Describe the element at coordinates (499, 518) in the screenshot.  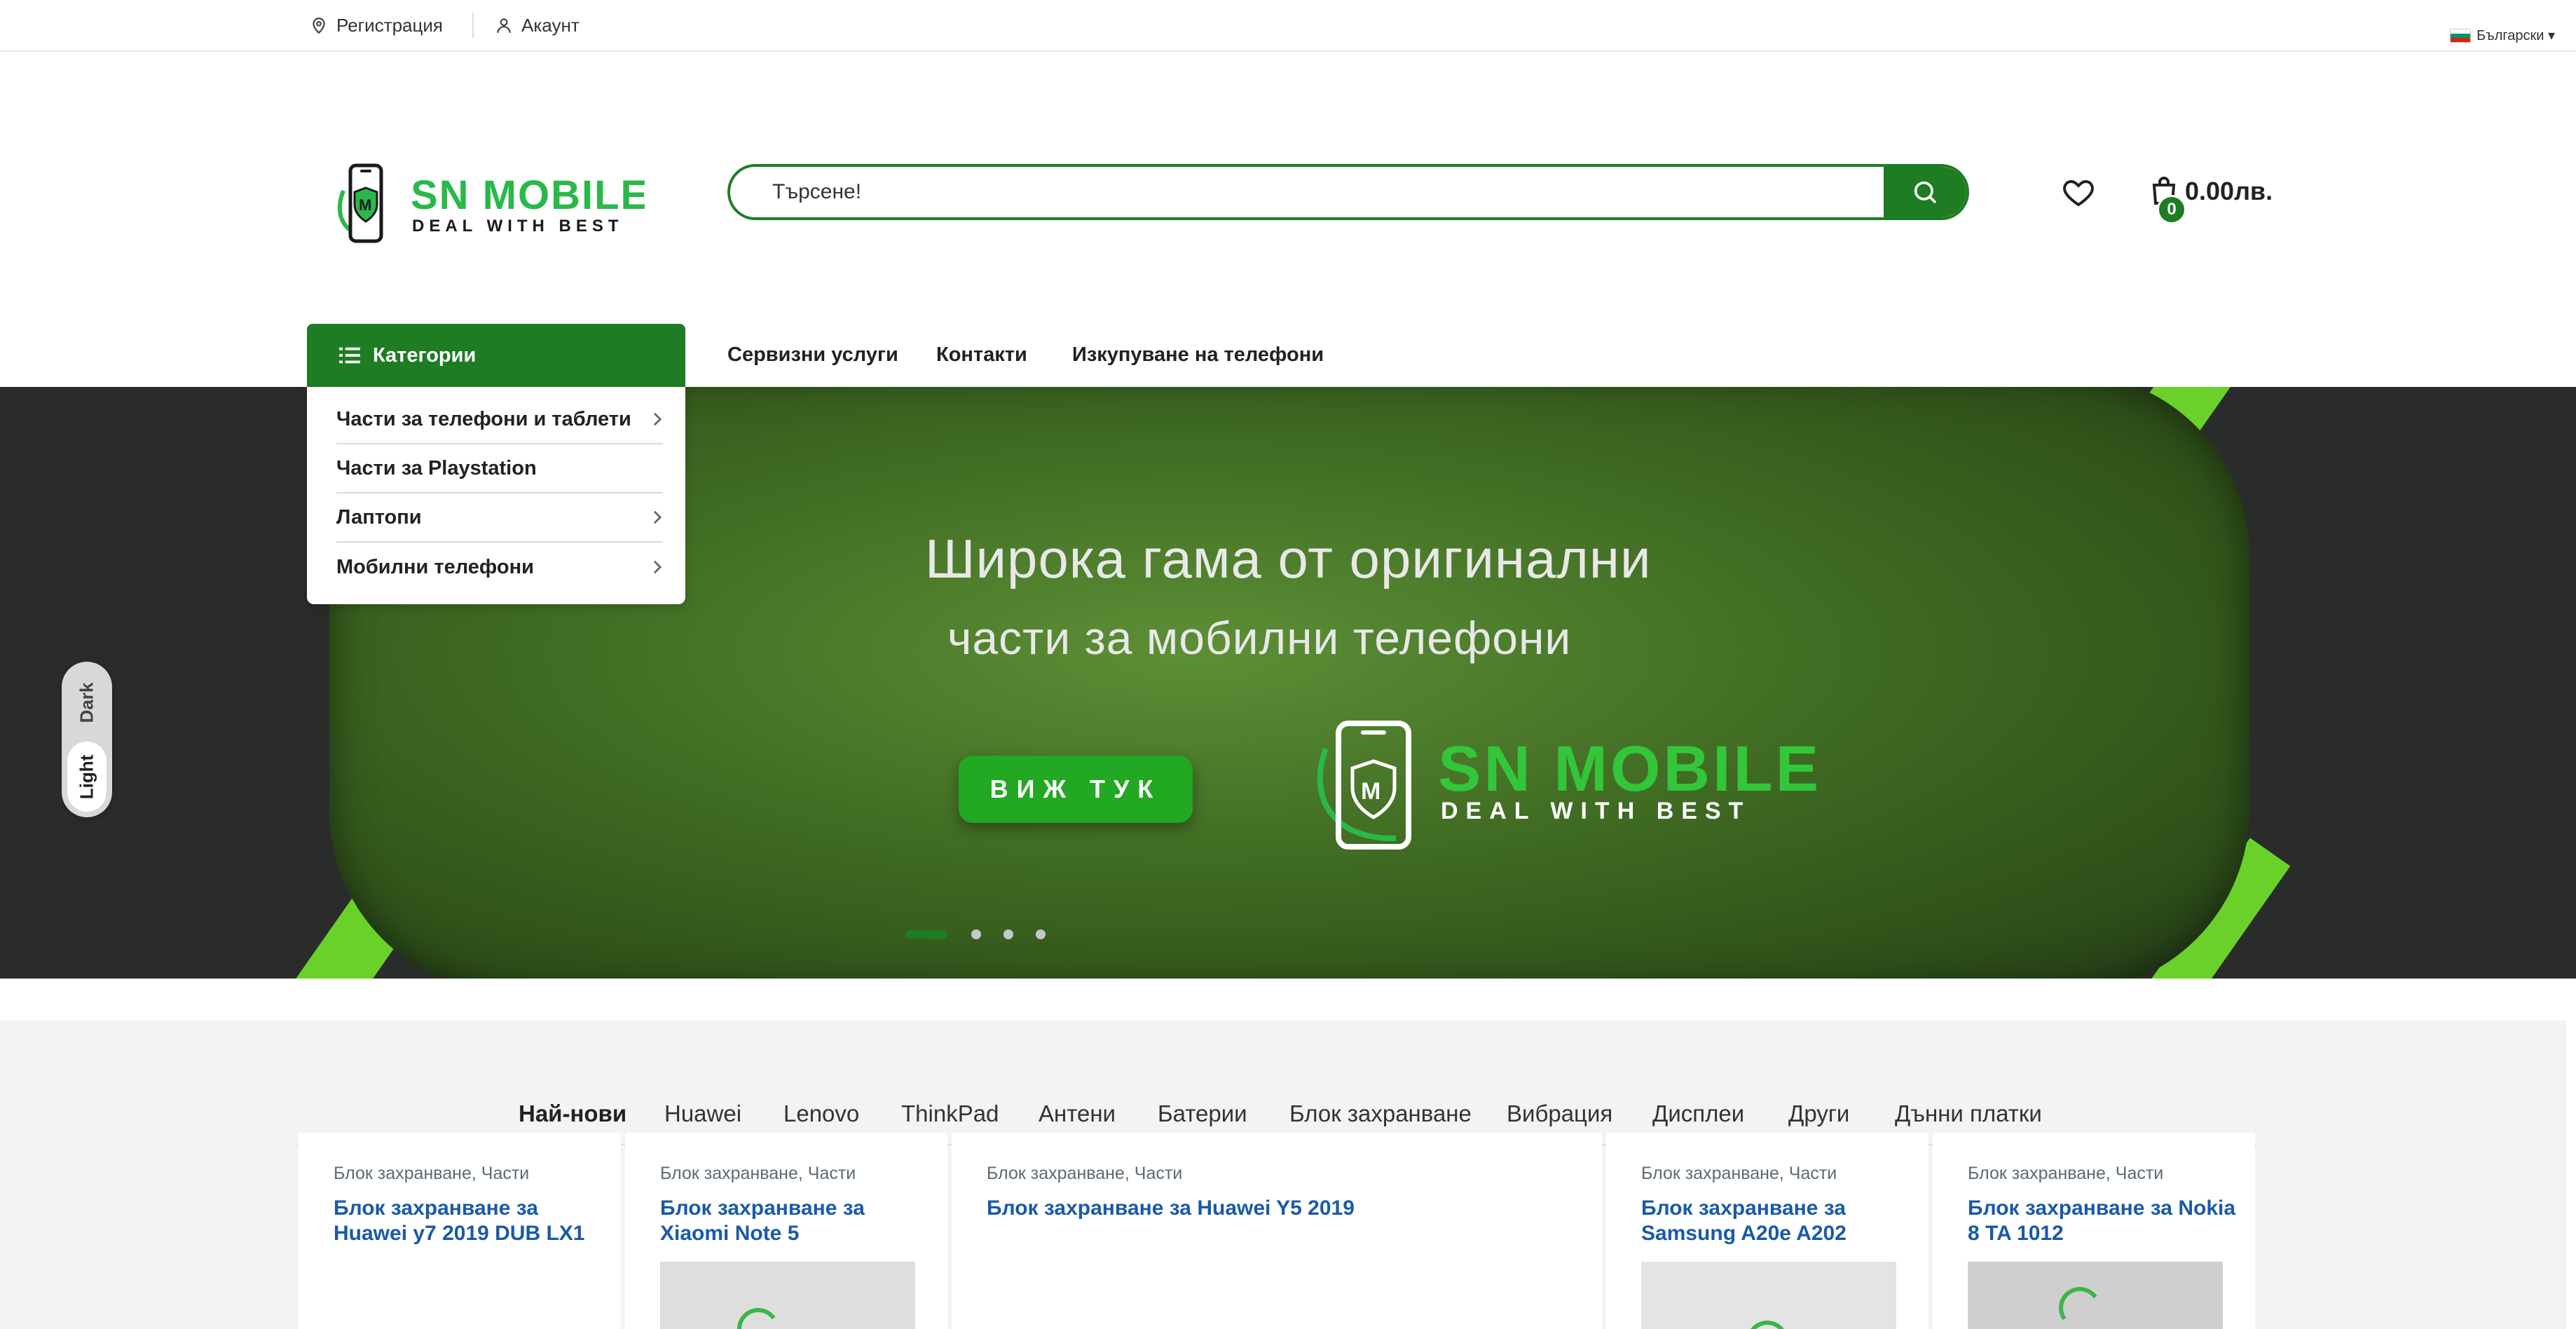
I see `category-item-laptops: Лаптопи` at that location.